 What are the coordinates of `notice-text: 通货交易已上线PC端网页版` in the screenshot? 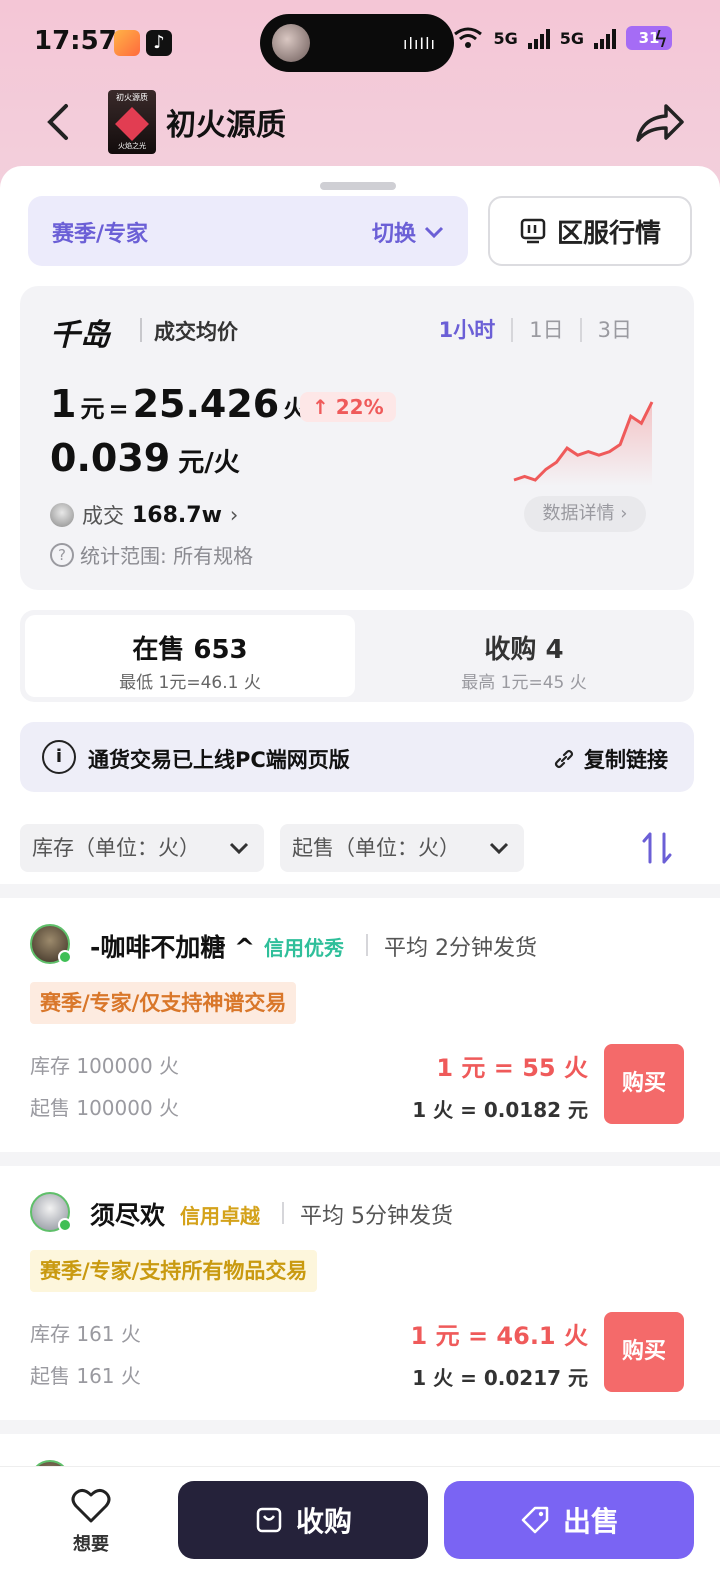 It's located at (219, 760).